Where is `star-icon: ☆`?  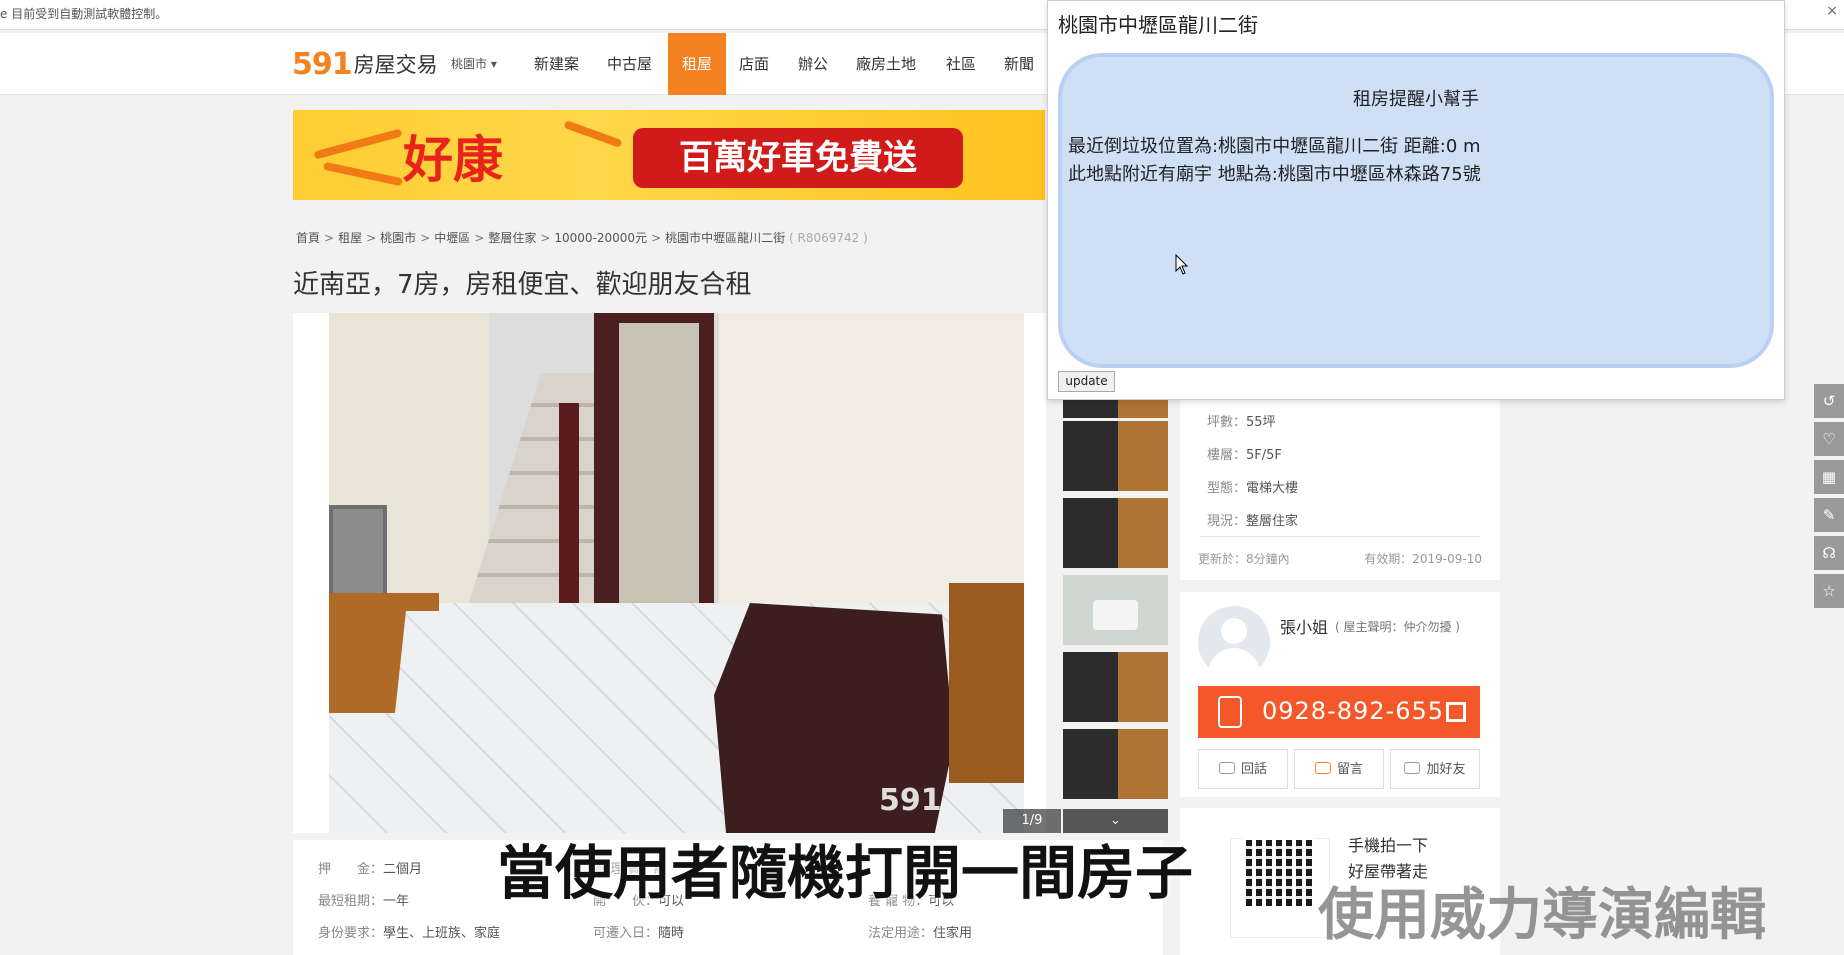
star-icon: ☆ is located at coordinates (1829, 591).